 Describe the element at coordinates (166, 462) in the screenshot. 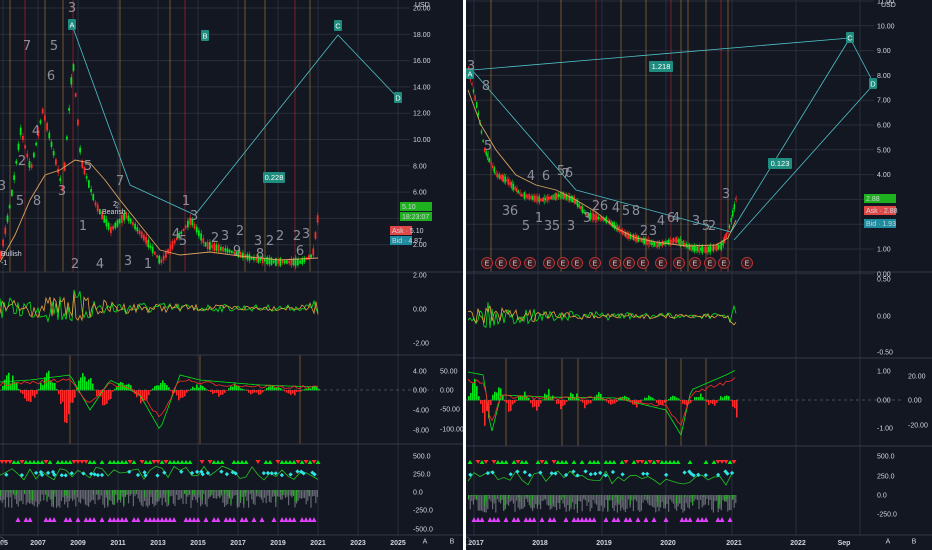

I see `down-triangle-marker` at that location.